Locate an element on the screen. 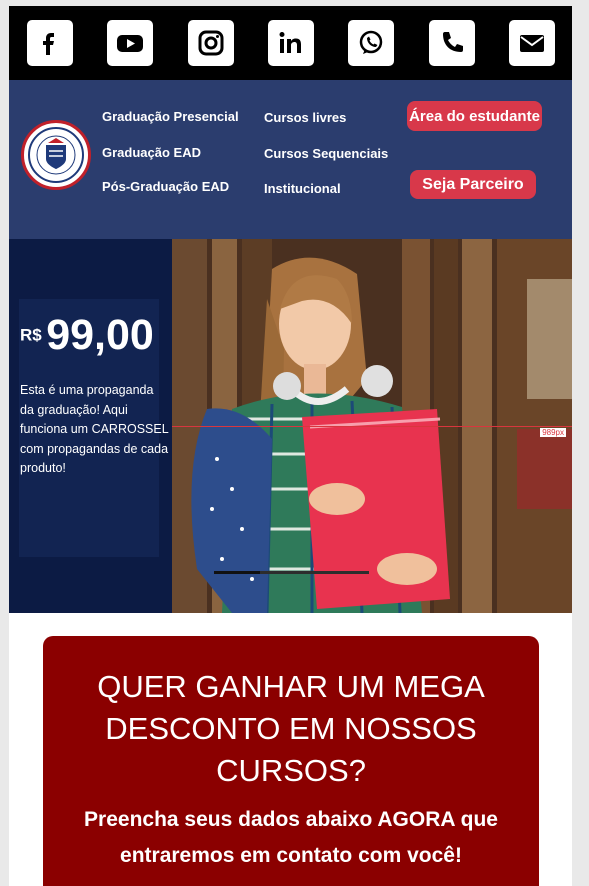  linkedin-icon is located at coordinates (290, 43).